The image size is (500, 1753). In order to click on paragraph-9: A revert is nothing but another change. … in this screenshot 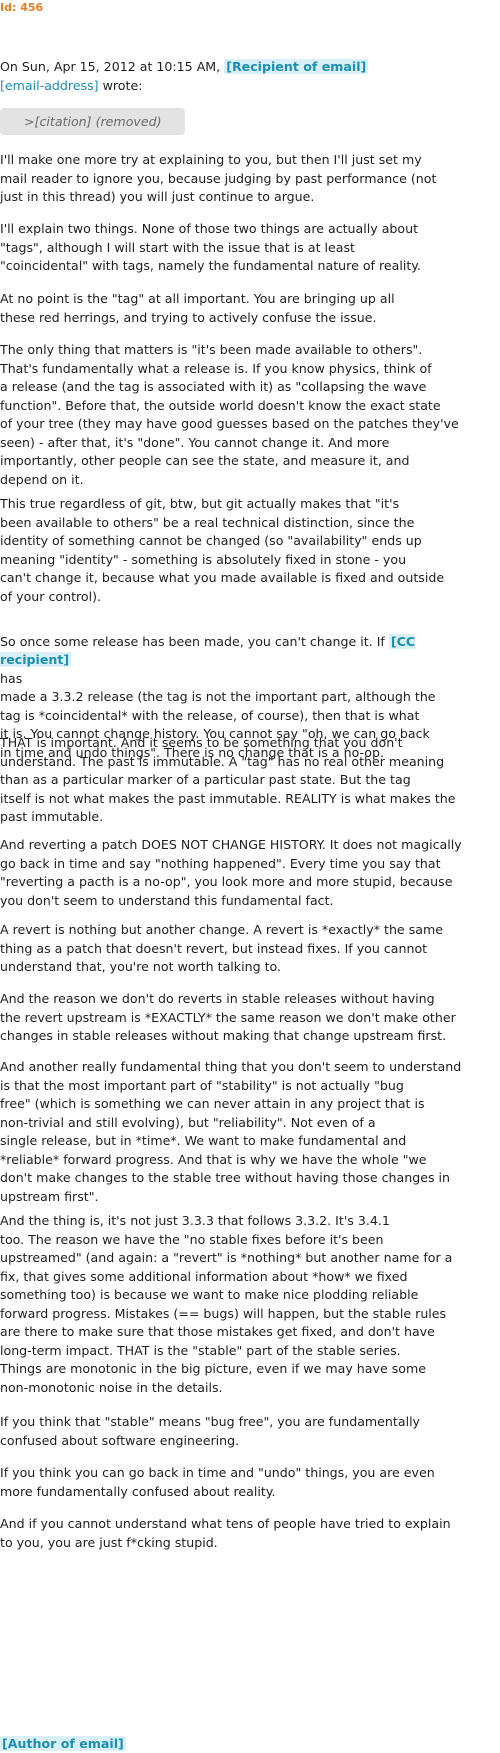, I will do `click(221, 948)`.